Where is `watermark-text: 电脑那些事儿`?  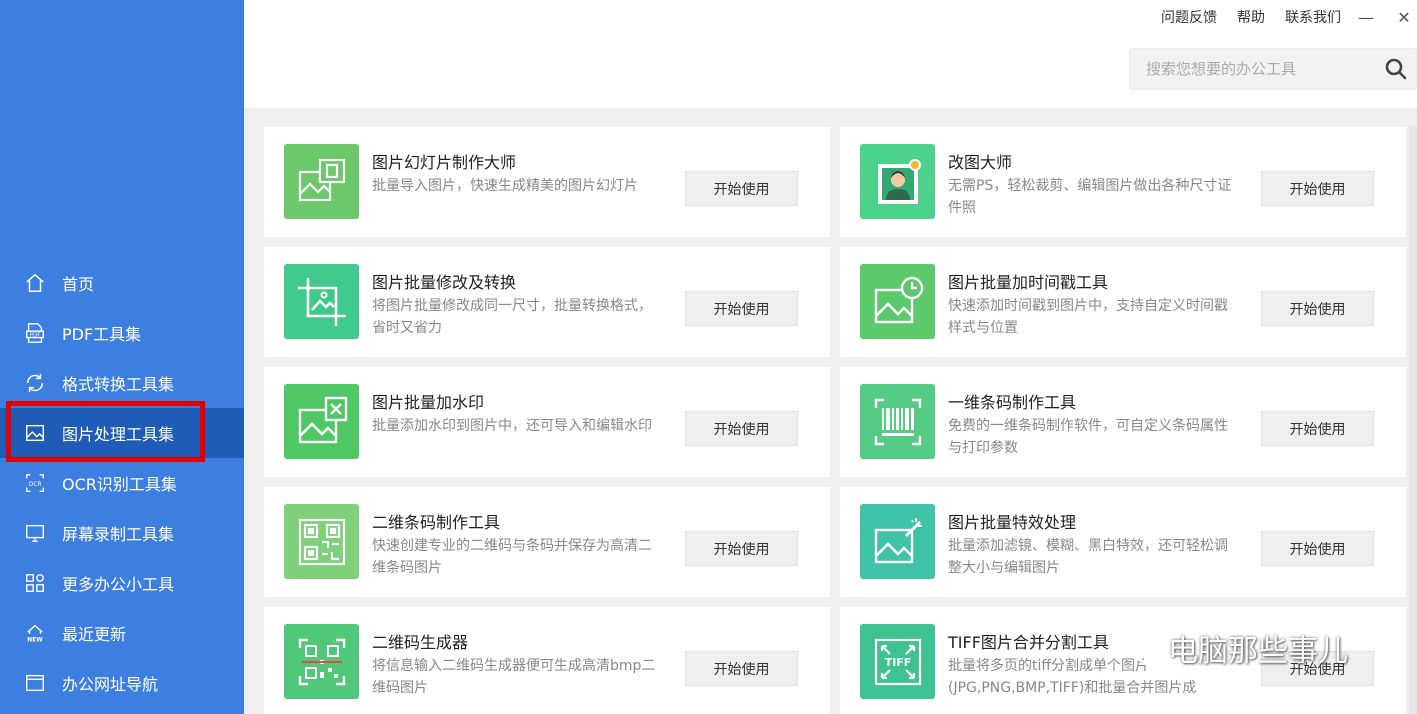 watermark-text: 电脑那些事儿 is located at coordinates (1258, 651).